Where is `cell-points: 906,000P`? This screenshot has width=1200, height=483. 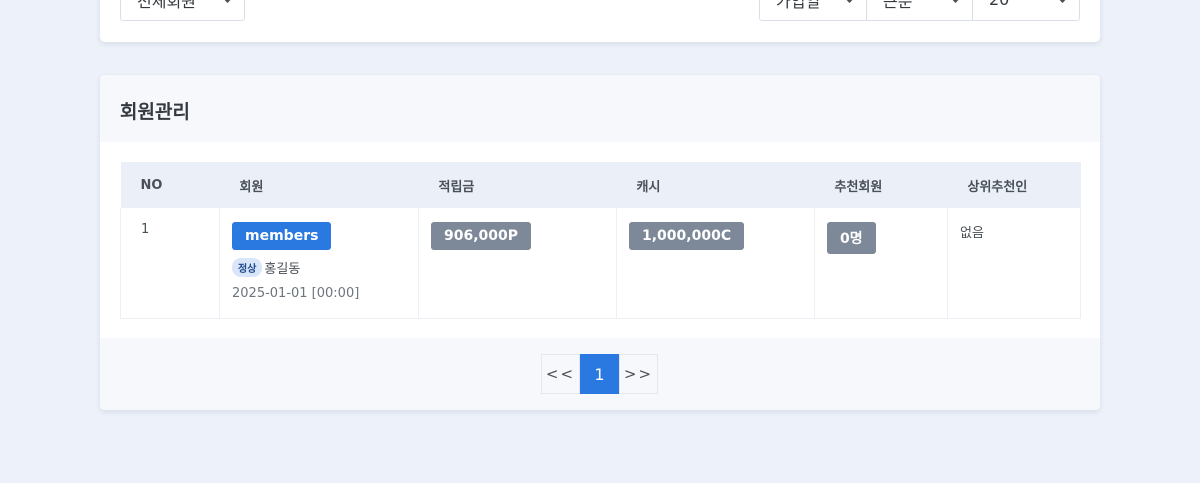
cell-points: 906,000P is located at coordinates (517, 263).